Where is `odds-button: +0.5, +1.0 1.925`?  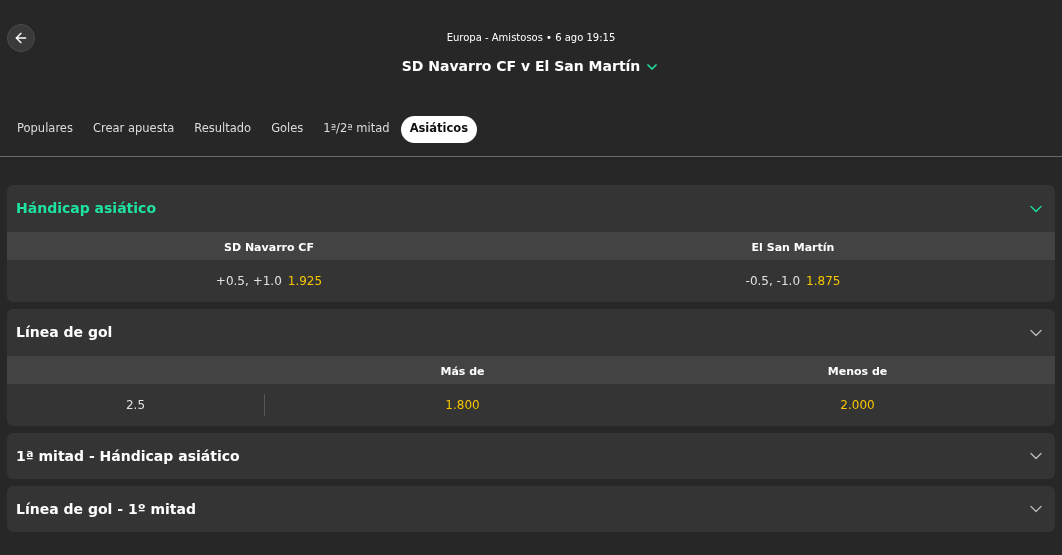
odds-button: +0.5, +1.0 1.925 is located at coordinates (269, 281).